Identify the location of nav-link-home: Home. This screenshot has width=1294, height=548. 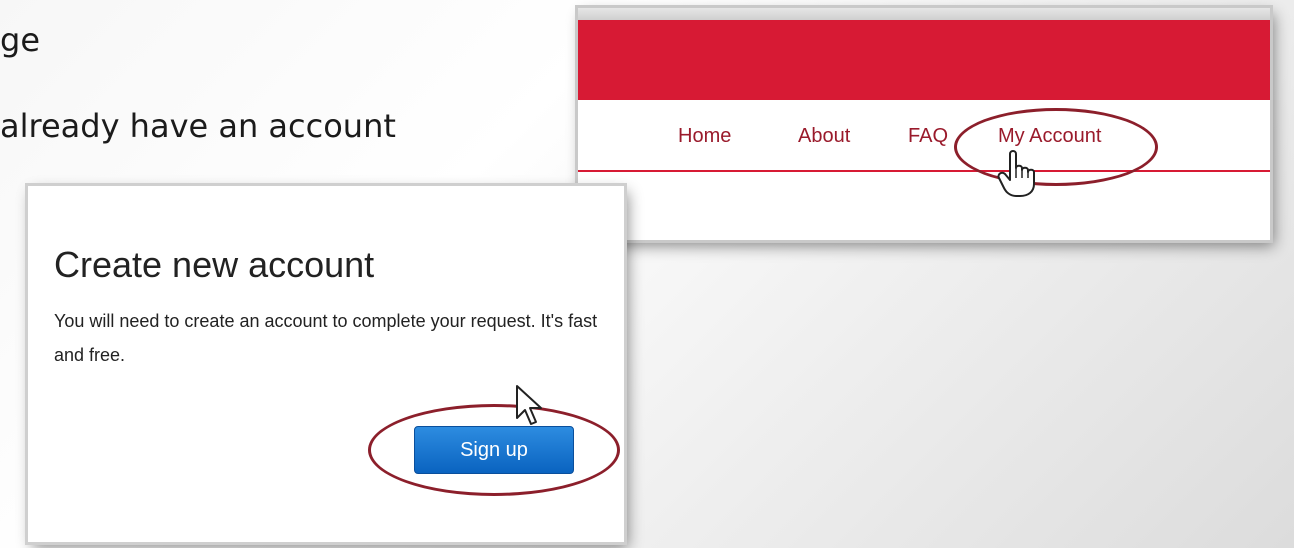
(704, 136).